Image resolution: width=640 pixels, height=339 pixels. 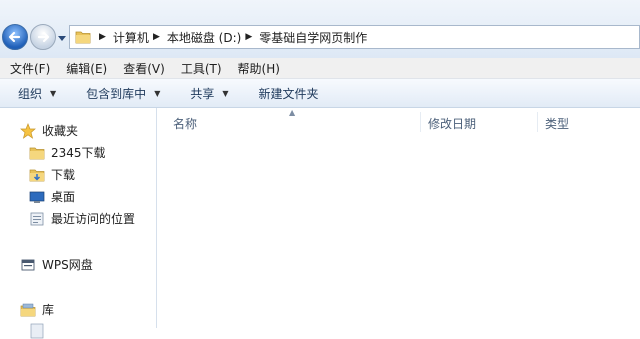 I want to click on back-arrow-icon, so click(x=14, y=37).